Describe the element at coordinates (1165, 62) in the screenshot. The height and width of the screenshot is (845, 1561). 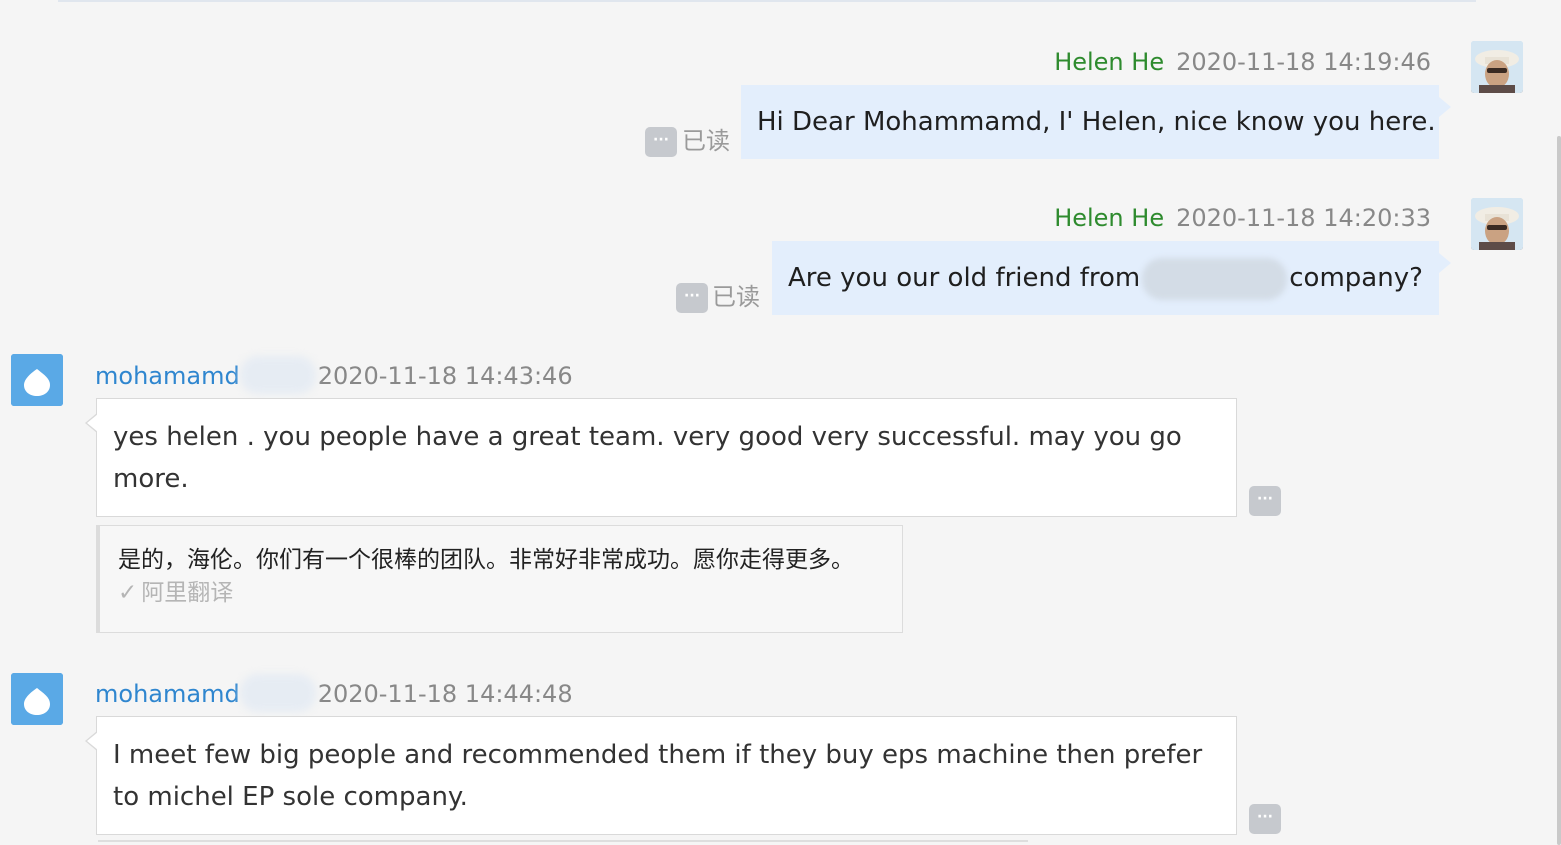
I see `message-header: Helen He 2020-11-18 14:19:46` at that location.